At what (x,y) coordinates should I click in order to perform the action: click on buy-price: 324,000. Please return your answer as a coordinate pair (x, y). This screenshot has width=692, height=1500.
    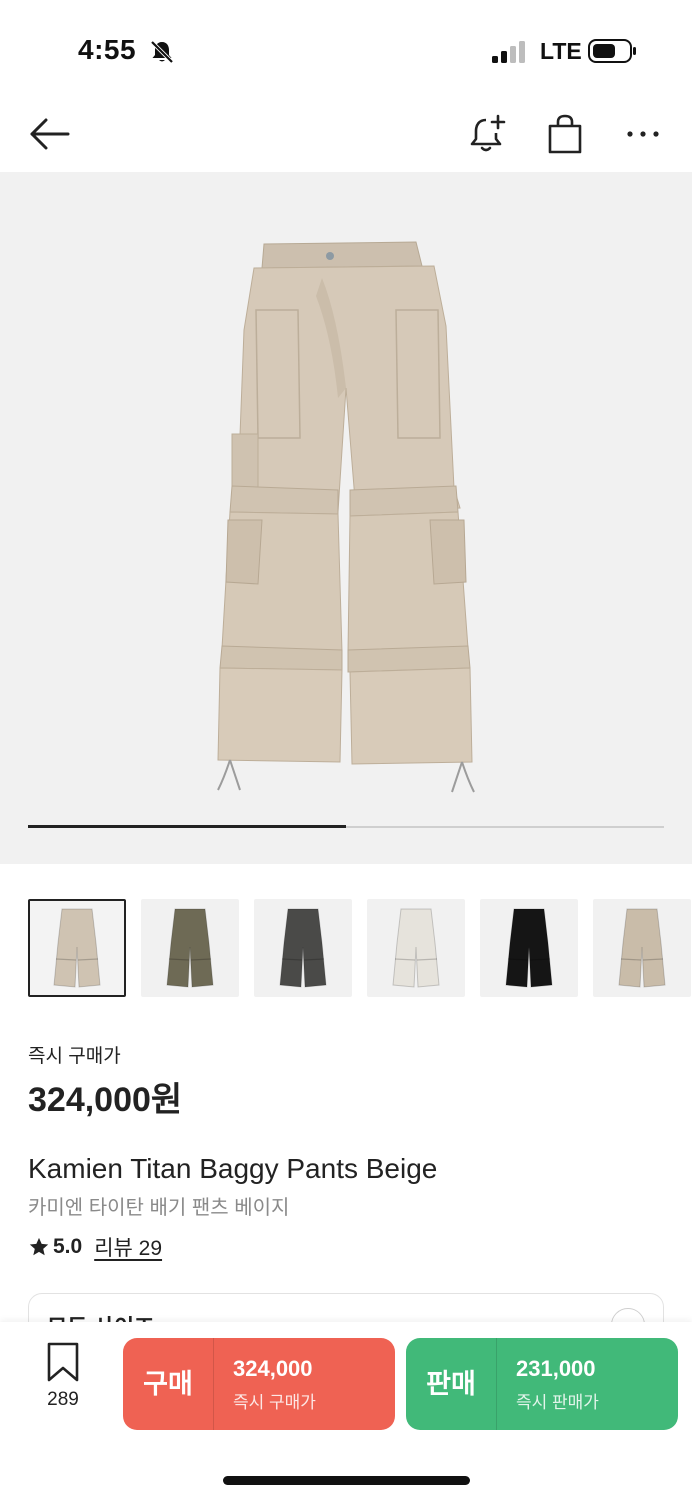
    Looking at the image, I should click on (273, 1368).